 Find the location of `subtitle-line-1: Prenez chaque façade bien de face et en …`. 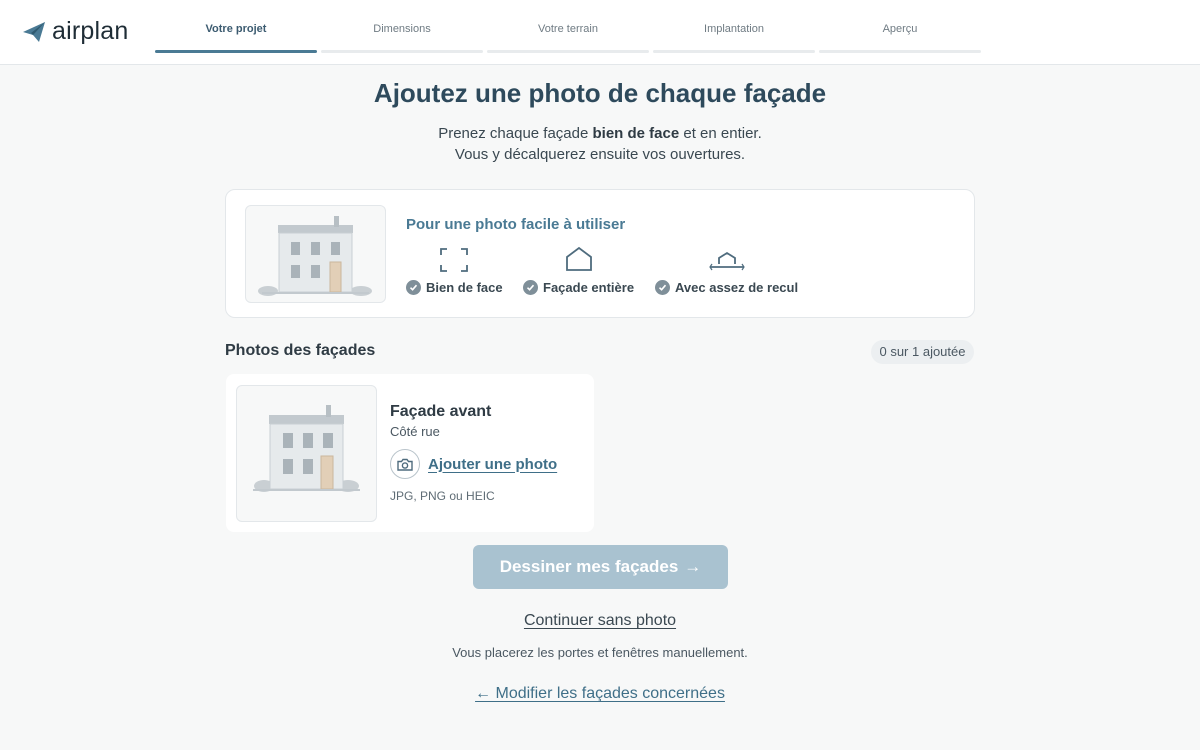

subtitle-line-1: Prenez chaque façade bien de face et en … is located at coordinates (600, 133).